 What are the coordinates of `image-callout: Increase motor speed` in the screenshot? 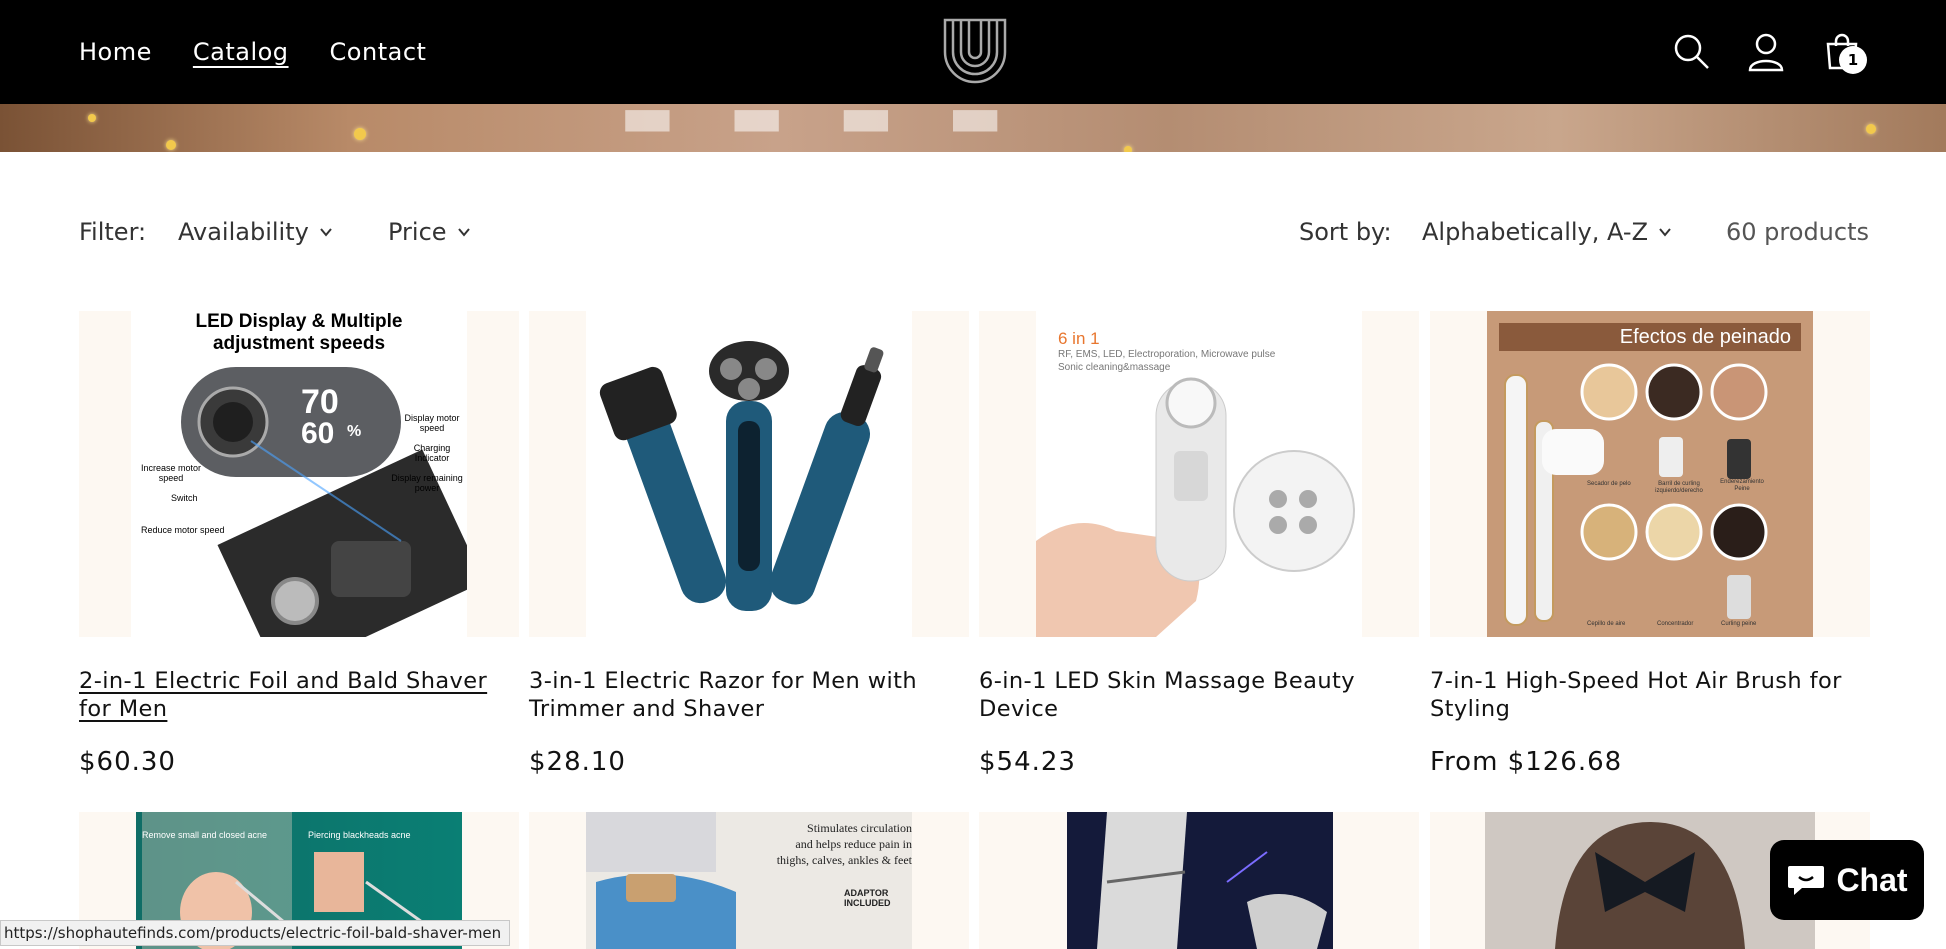 It's located at (171, 473).